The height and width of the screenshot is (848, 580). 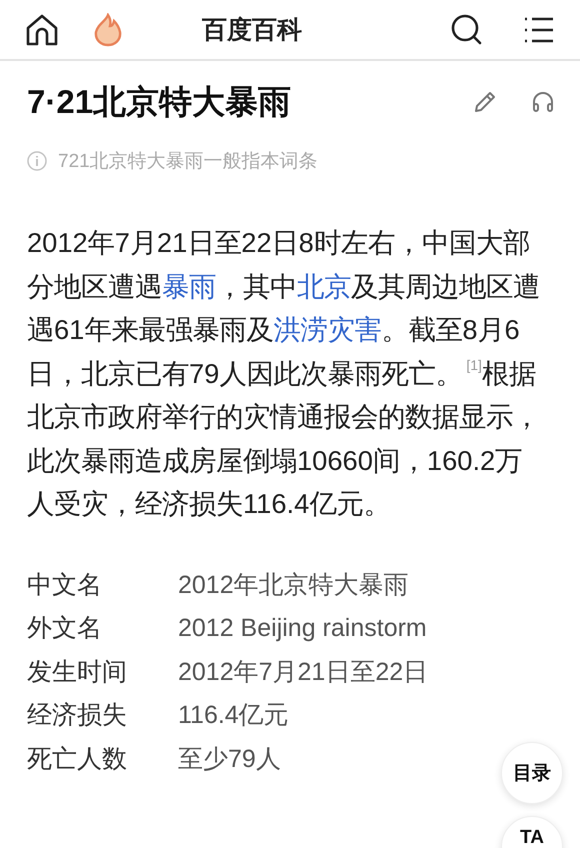 What do you see at coordinates (188, 162) in the screenshot?
I see `disambiguation-note: 721北京特大暴雨一般指本词条` at bounding box center [188, 162].